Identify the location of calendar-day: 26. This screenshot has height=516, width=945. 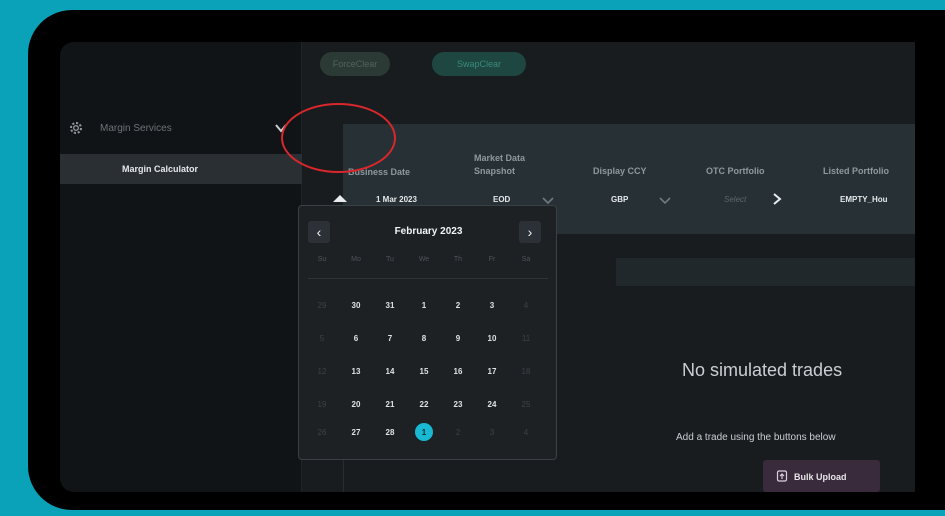
(322, 432).